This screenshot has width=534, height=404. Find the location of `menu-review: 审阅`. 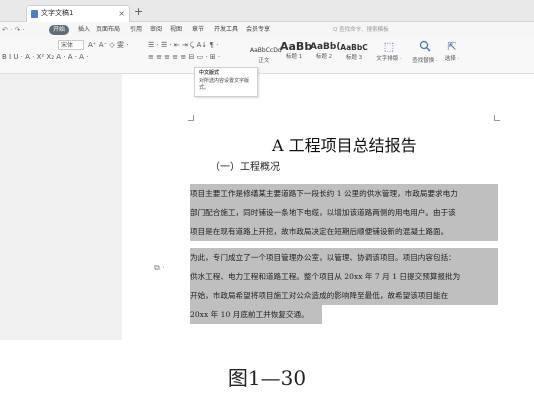

menu-review: 审阅 is located at coordinates (156, 30).